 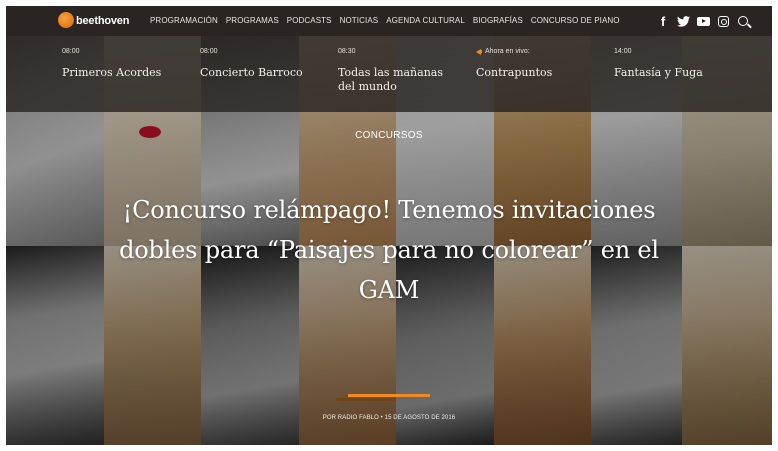 What do you see at coordinates (252, 21) in the screenshot?
I see `nav-item-programas: PROGRAMAS` at bounding box center [252, 21].